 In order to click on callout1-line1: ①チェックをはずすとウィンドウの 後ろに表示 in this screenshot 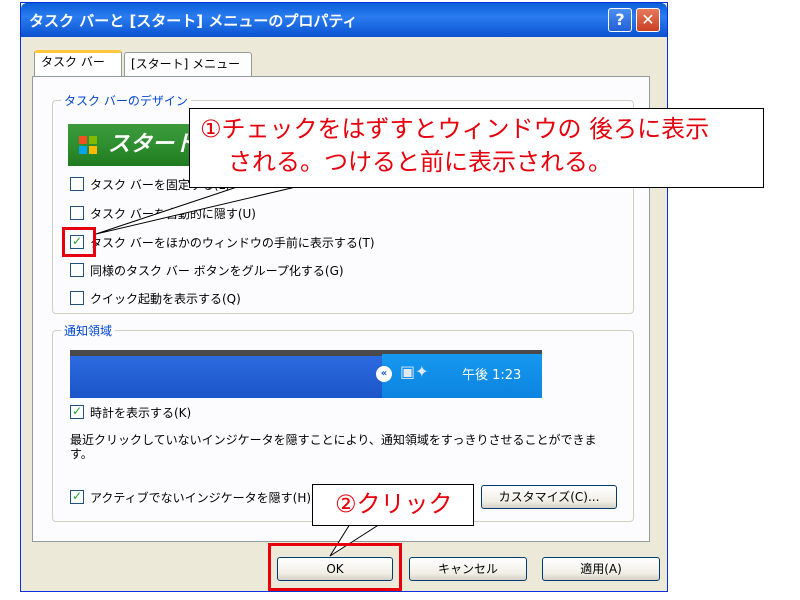, I will do `click(455, 129)`.